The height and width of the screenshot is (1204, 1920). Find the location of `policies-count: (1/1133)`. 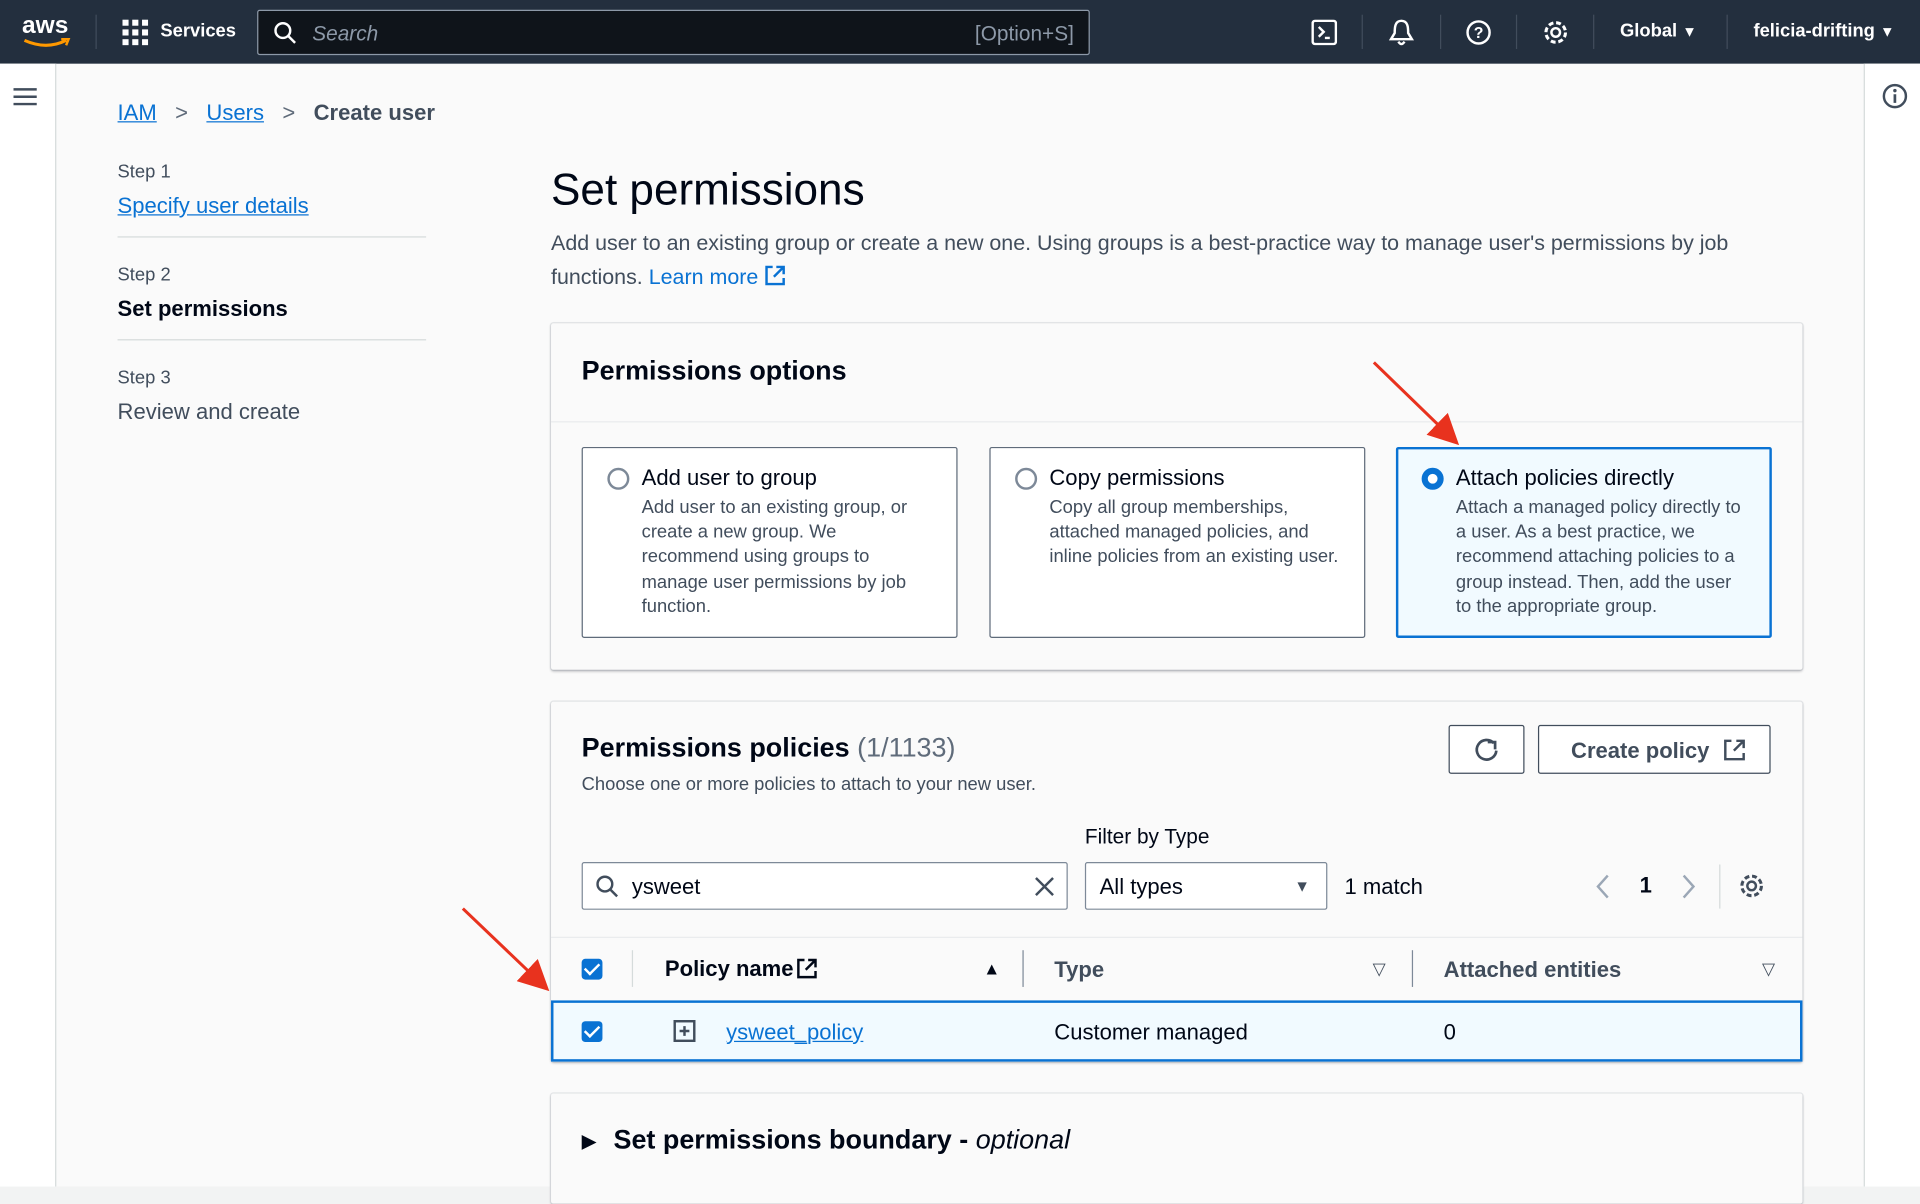

policies-count: (1/1133) is located at coordinates (906, 747).